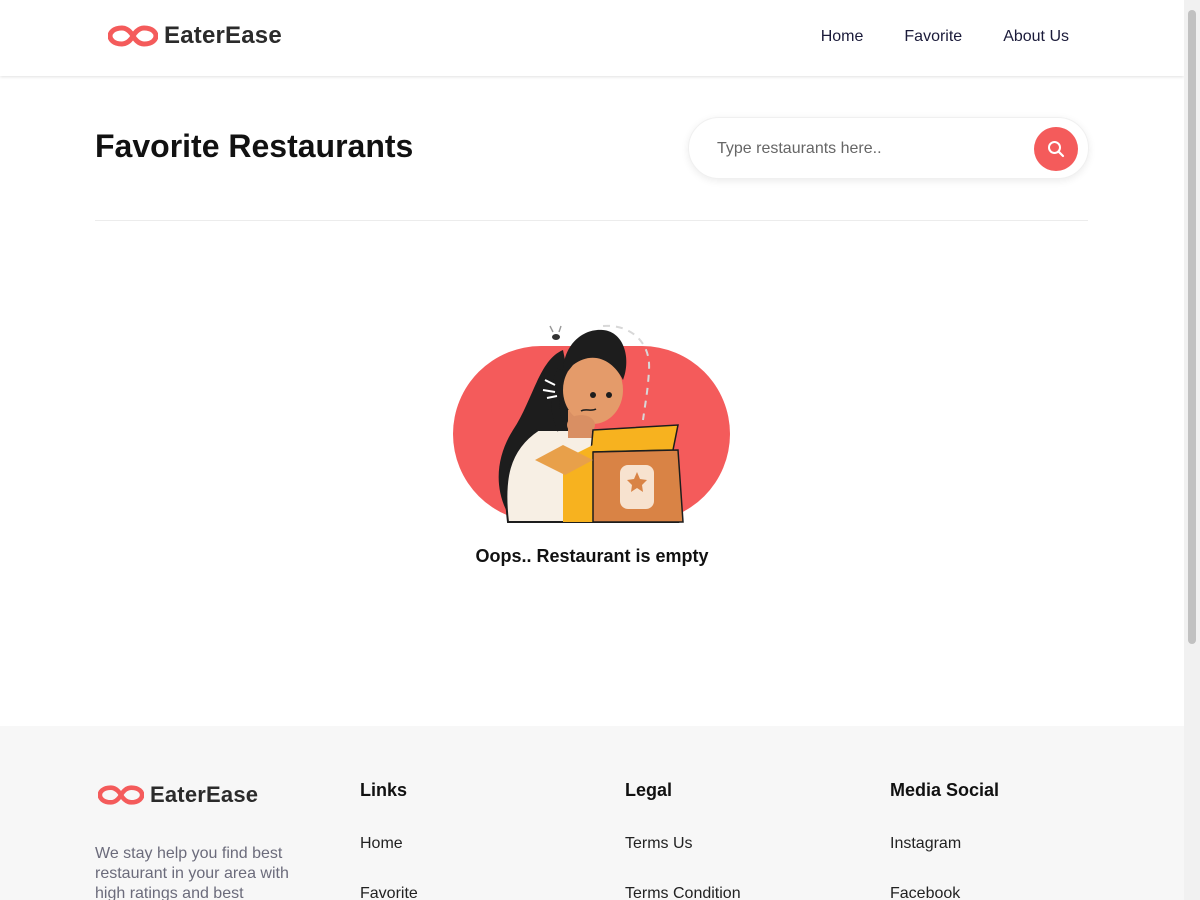 Image resolution: width=1200 pixels, height=900 pixels. What do you see at coordinates (591, 423) in the screenshot?
I see `empty-state-illustration` at bounding box center [591, 423].